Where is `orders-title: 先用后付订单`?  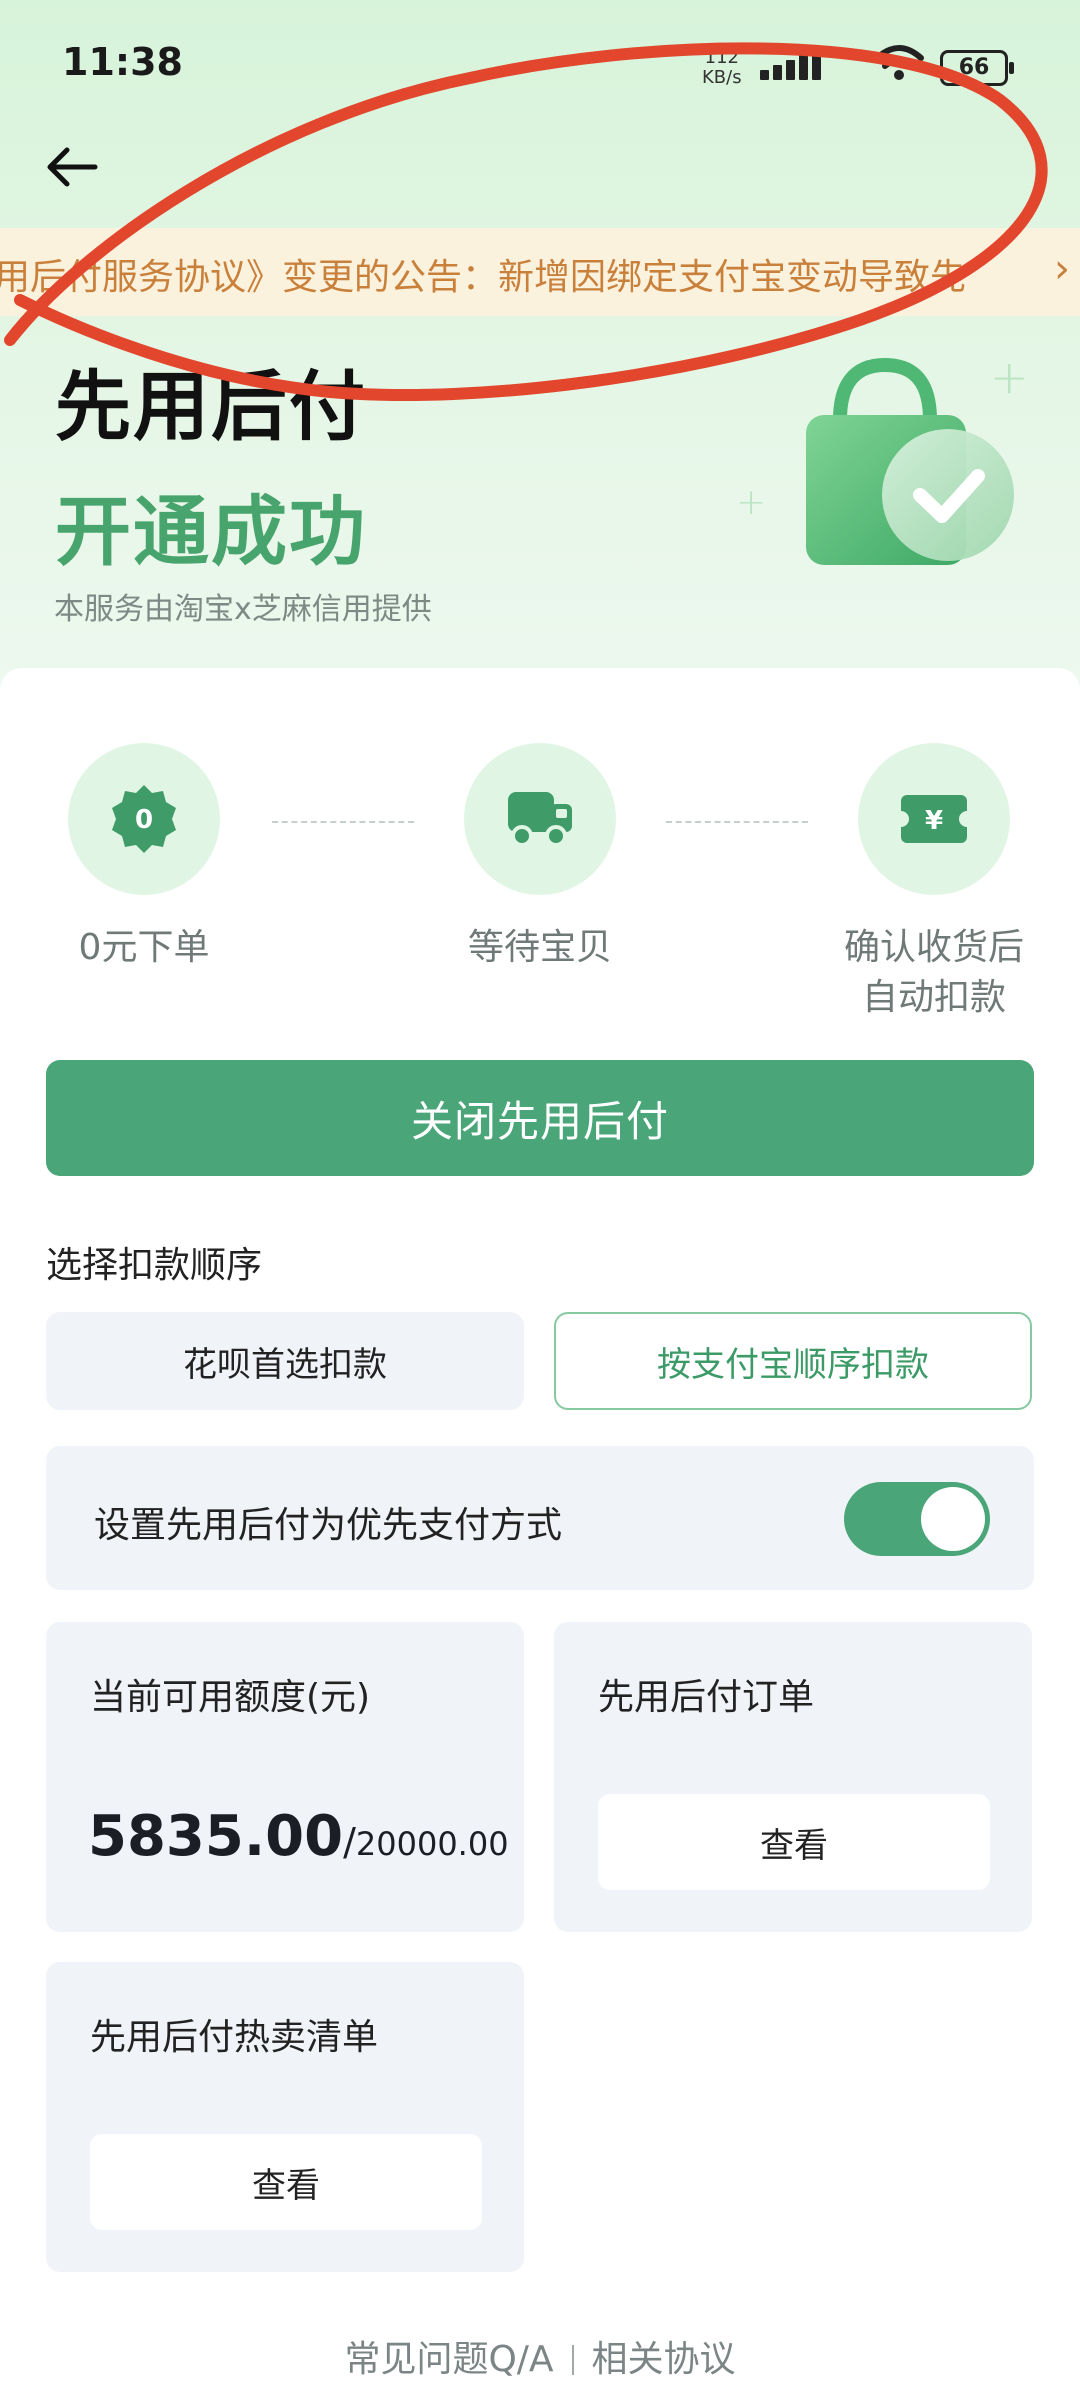
orders-title: 先用后付订单 is located at coordinates (706, 1697).